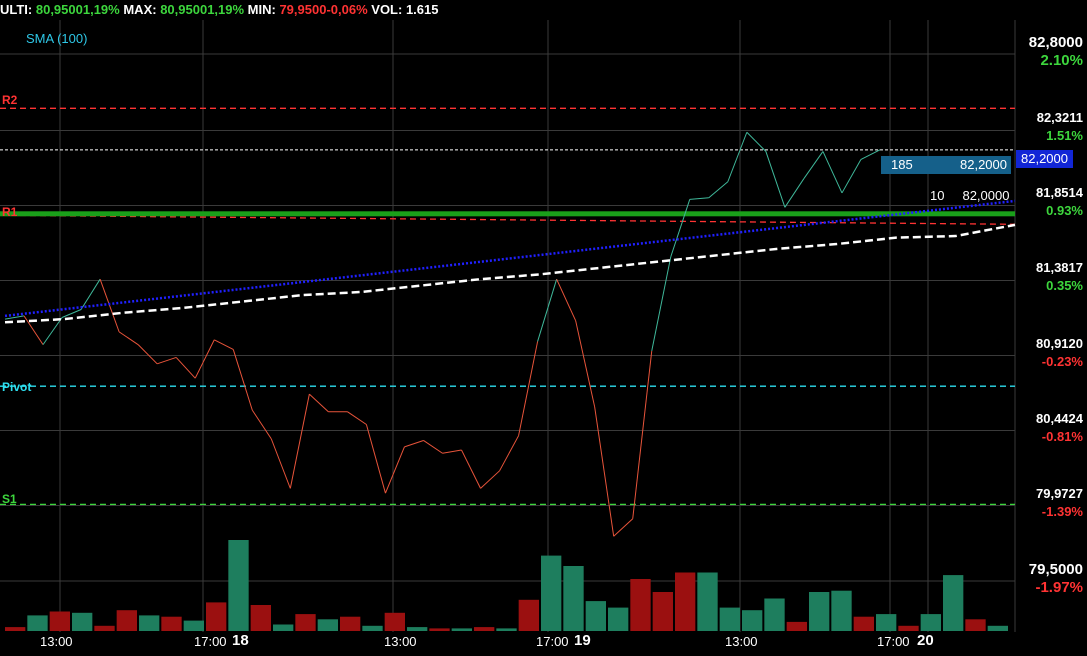  I want to click on x-day-label: 18, so click(240, 640).